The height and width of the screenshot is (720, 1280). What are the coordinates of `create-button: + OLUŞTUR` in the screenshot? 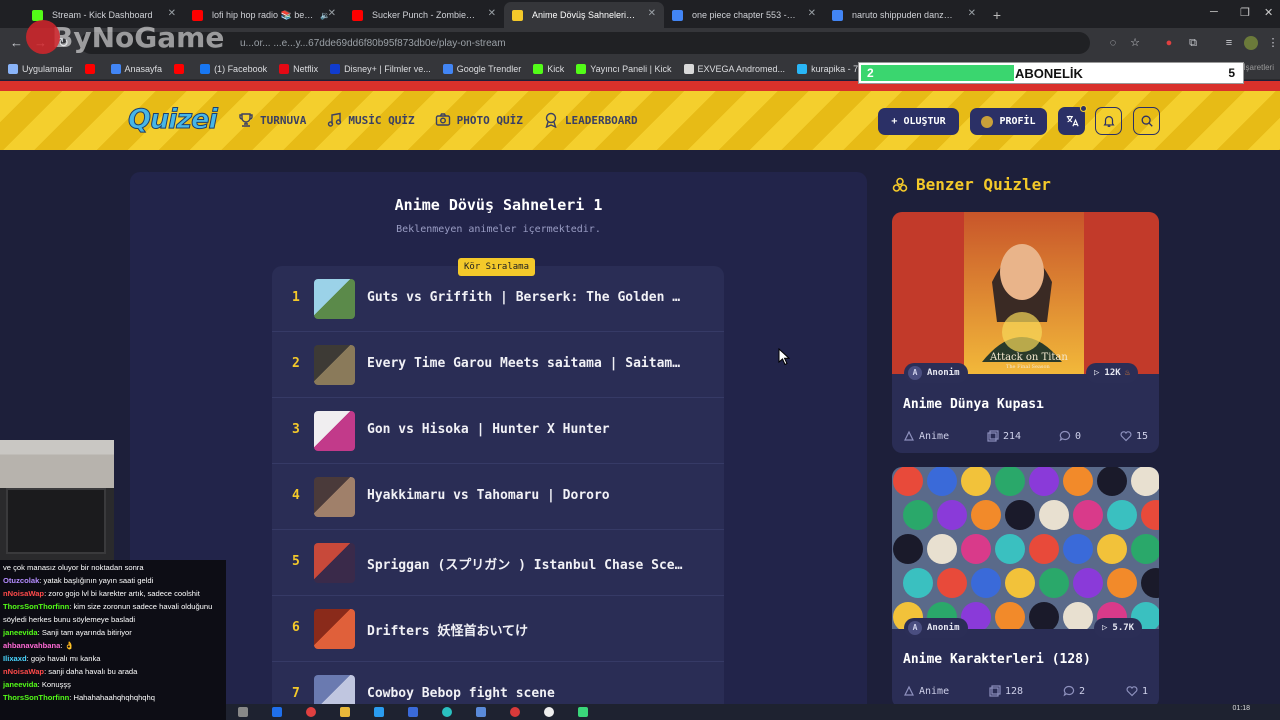 It's located at (918, 121).